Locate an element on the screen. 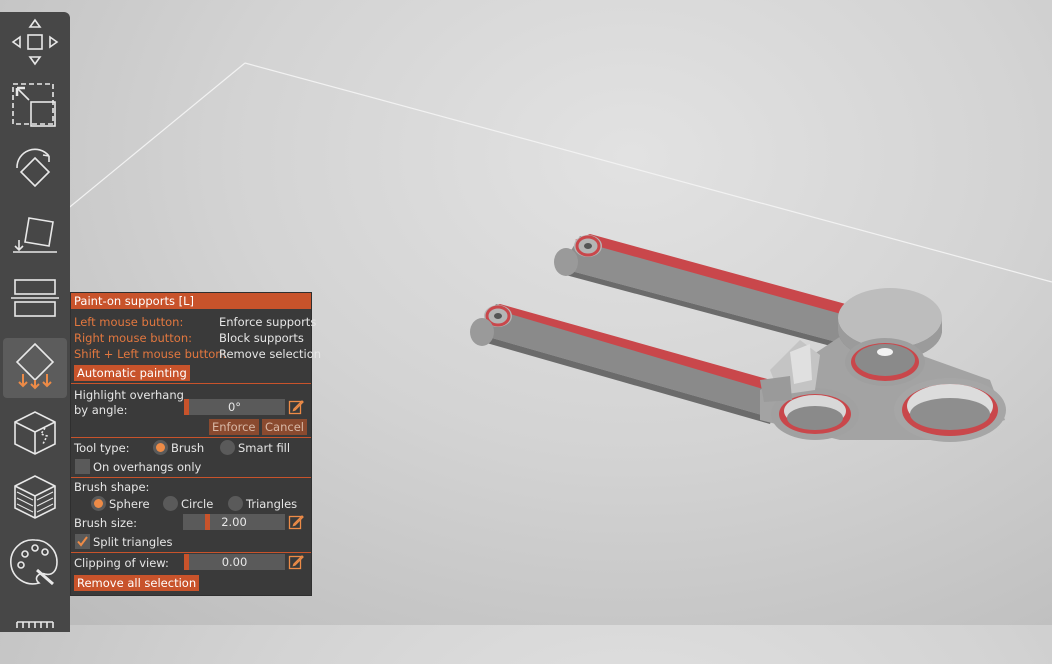  support-paint-icon is located at coordinates (35, 368).